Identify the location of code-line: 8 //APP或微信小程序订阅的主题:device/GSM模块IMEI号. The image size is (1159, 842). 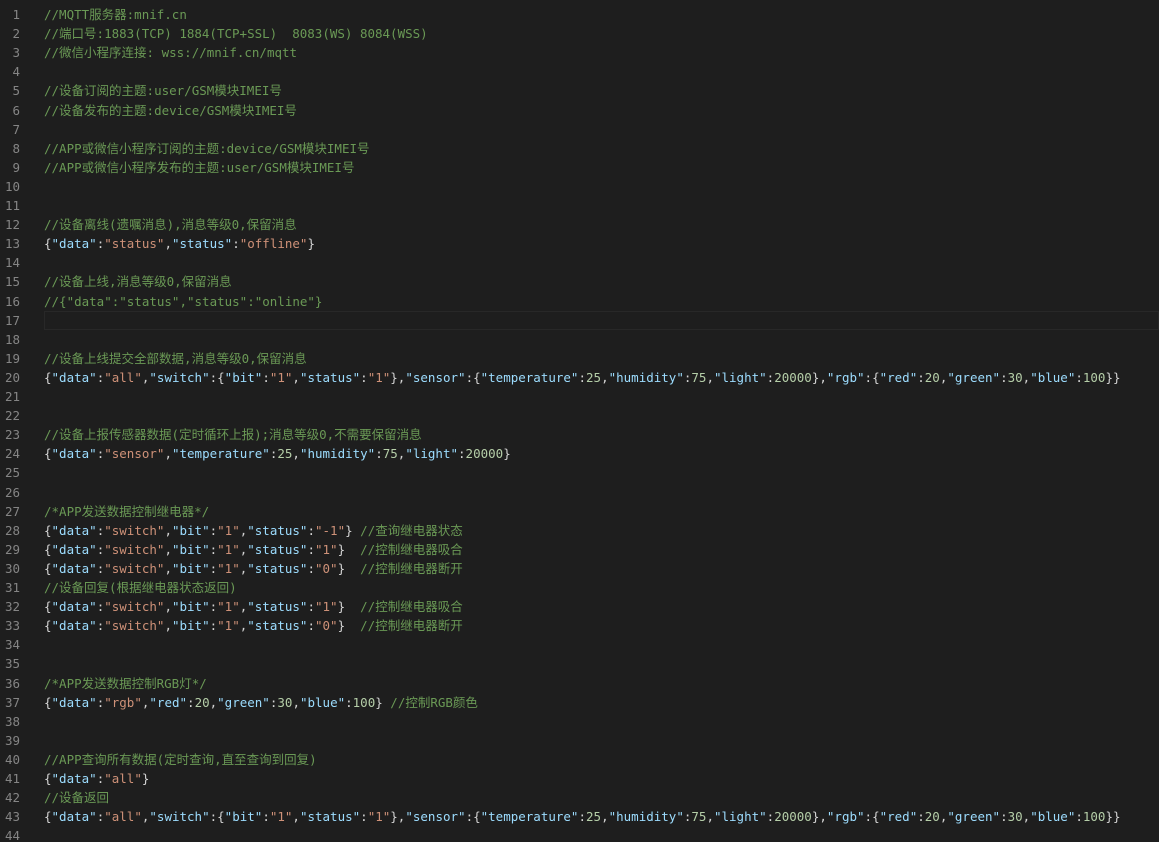
(579, 148).